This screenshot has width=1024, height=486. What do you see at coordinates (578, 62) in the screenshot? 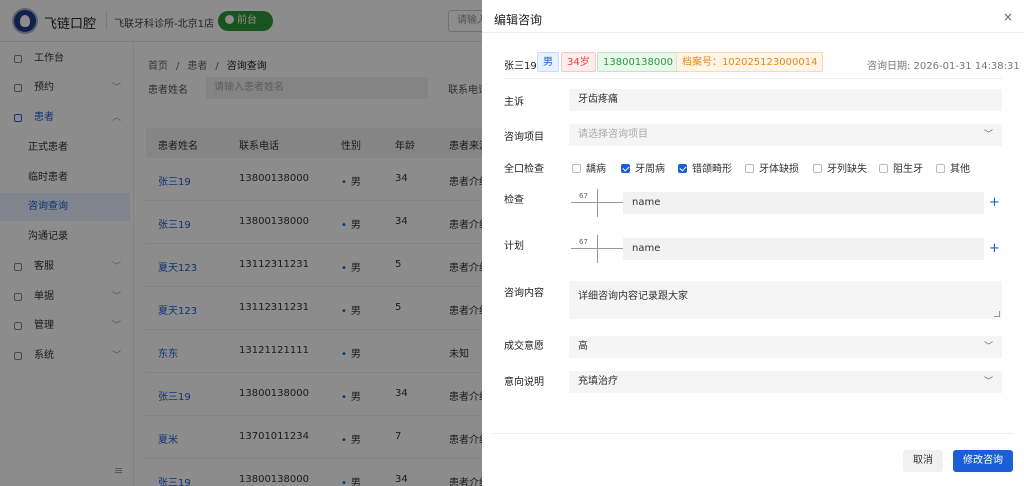
I see `patient-age-tag: 34岁` at bounding box center [578, 62].